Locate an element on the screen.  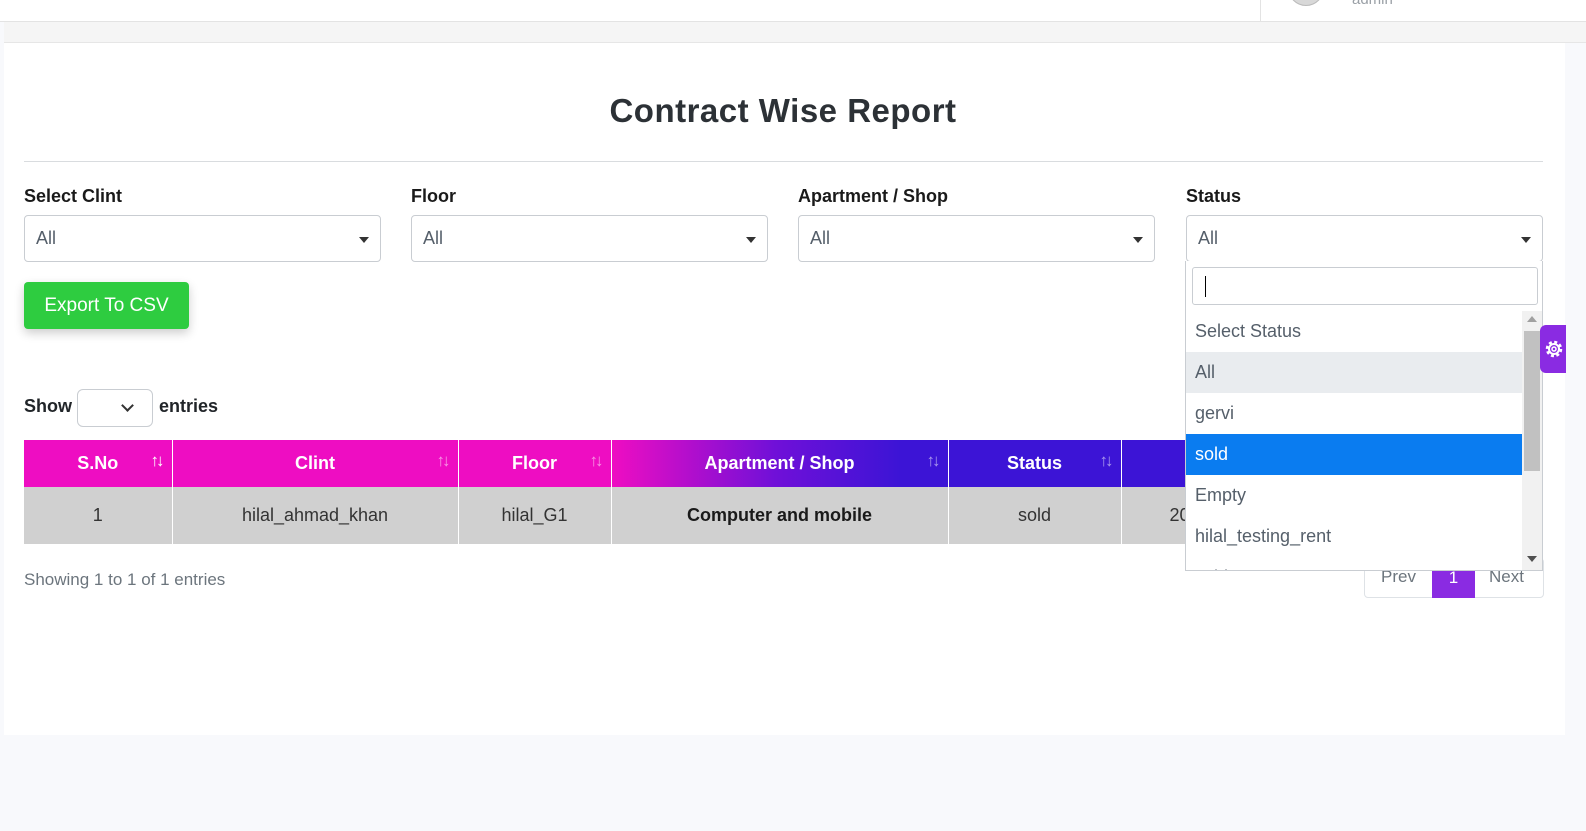
apartment-select-value: All is located at coordinates (820, 238).